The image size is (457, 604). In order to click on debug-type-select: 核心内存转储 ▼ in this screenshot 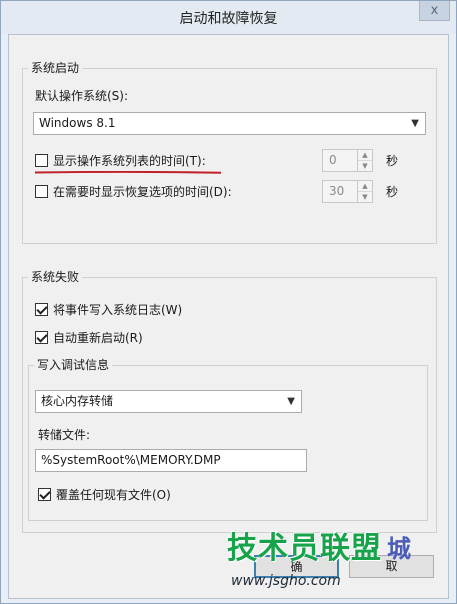, I will do `click(168, 401)`.